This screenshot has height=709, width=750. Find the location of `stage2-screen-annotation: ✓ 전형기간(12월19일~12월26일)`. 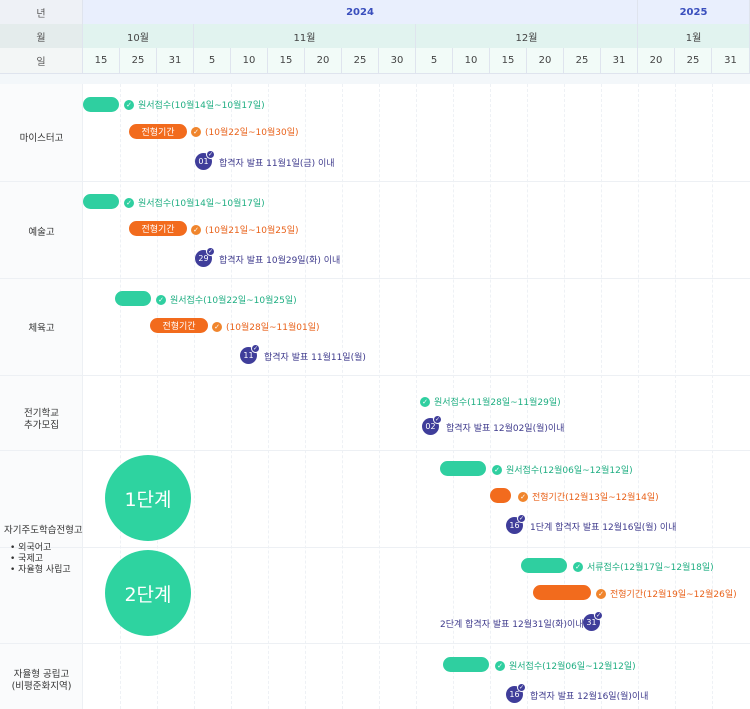

stage2-screen-annotation: ✓ 전형기간(12월19일~12월26일) is located at coordinates (666, 593).